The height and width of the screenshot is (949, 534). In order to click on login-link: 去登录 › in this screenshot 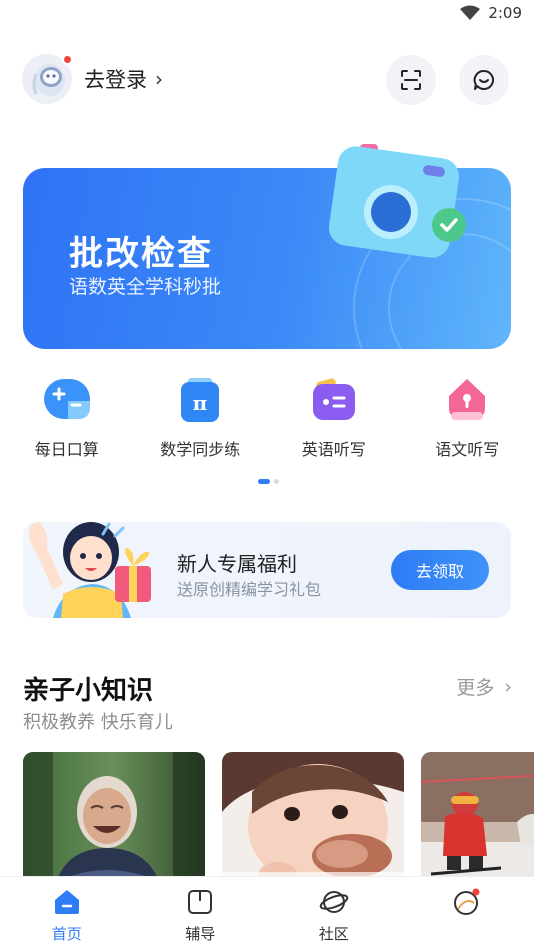, I will do `click(123, 79)`.